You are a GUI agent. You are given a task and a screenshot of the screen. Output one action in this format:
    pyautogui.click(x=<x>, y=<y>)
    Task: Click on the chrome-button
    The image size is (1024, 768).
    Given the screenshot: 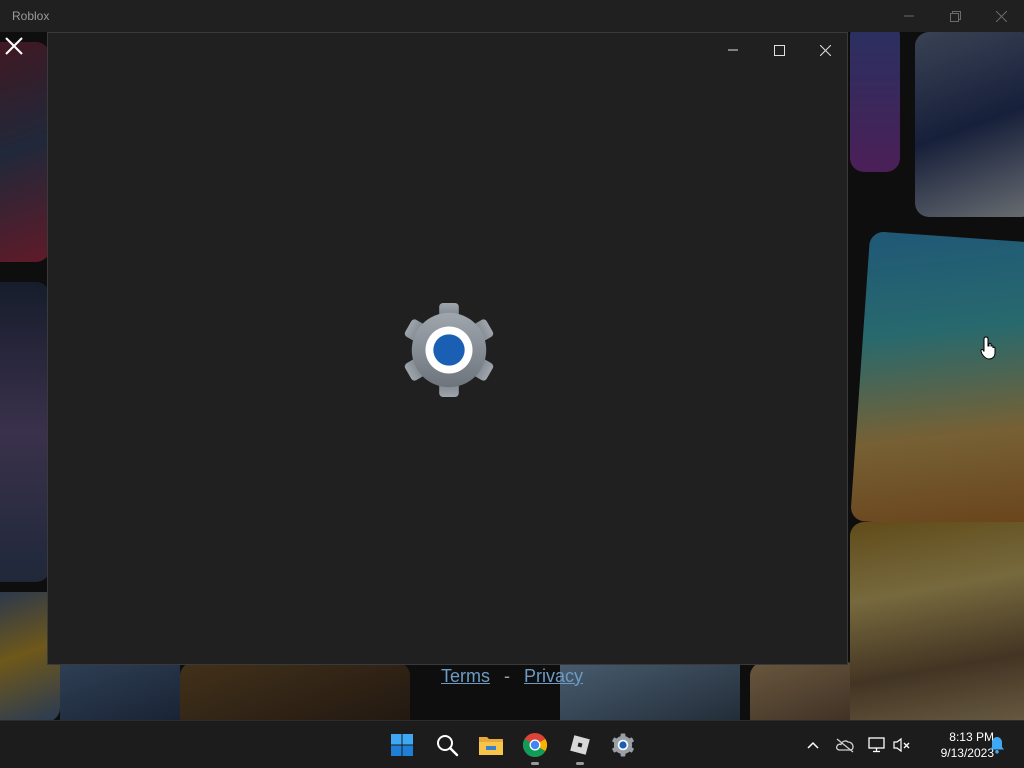 What is the action you would take?
    pyautogui.click(x=535, y=746)
    